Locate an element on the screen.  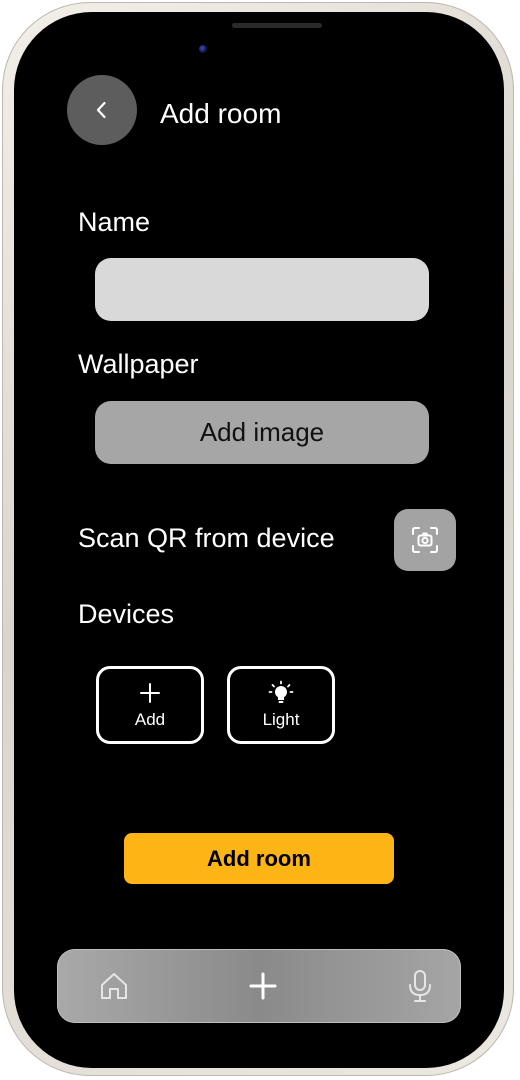
add-room-button: Add room is located at coordinates (259, 858).